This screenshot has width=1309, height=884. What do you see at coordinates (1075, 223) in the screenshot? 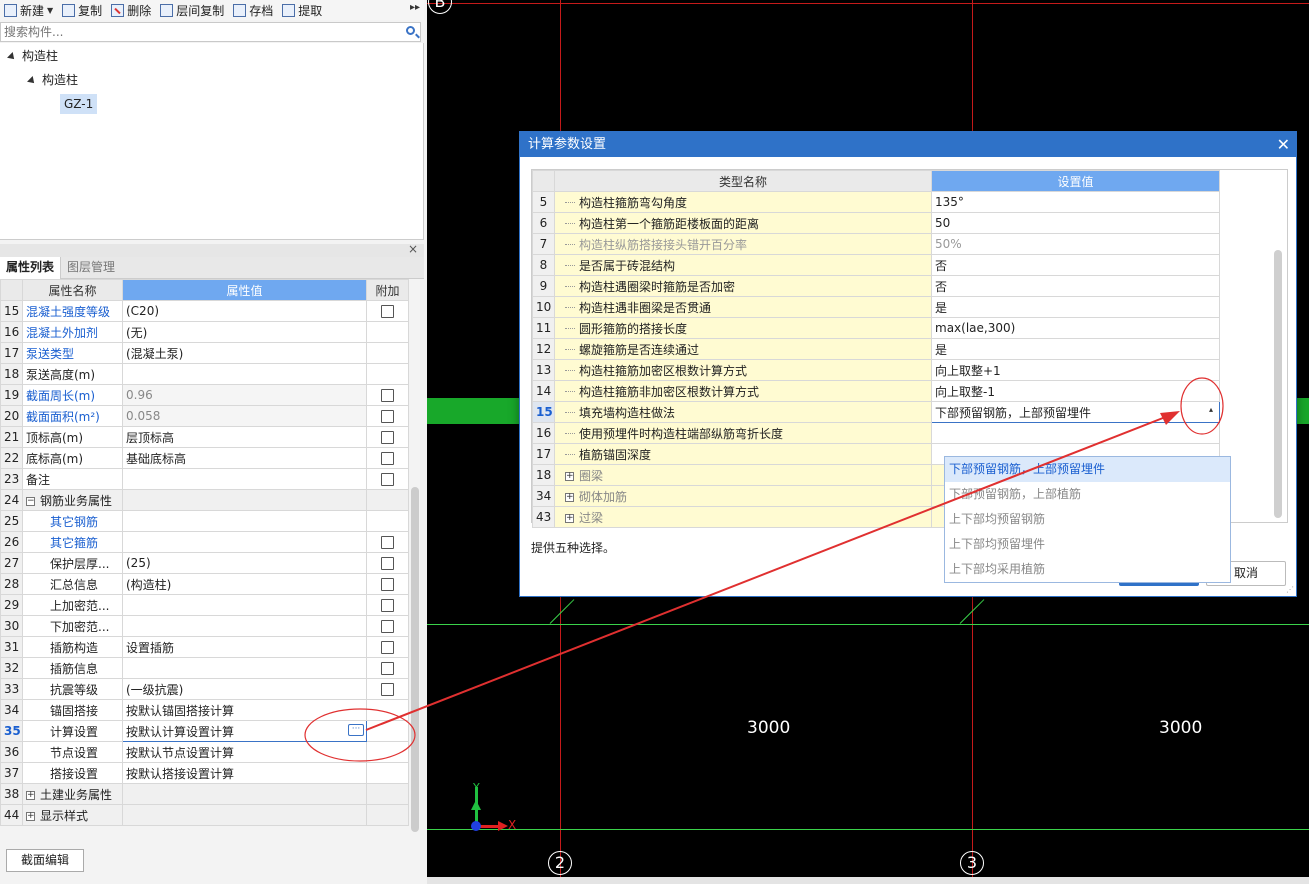
I see `setting-value: 50` at bounding box center [1075, 223].